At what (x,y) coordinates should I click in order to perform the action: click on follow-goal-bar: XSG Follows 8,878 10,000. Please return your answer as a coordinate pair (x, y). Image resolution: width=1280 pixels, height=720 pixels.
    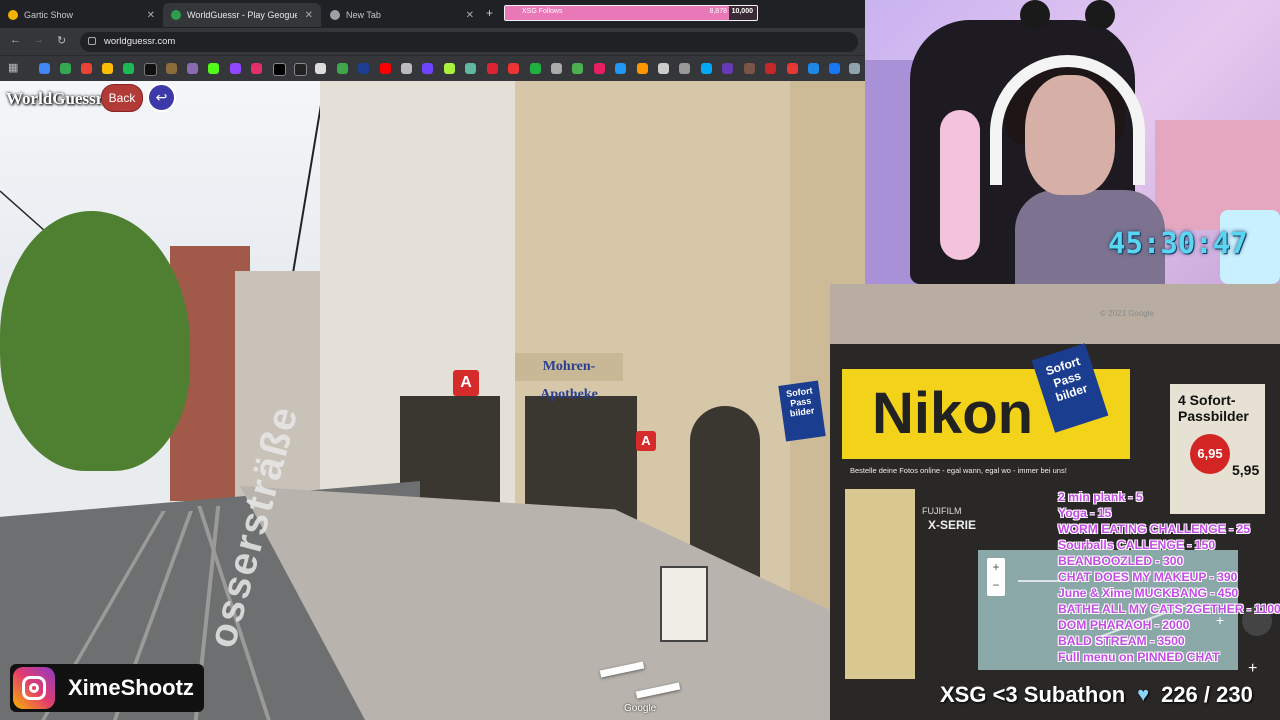
    Looking at the image, I should click on (631, 13).